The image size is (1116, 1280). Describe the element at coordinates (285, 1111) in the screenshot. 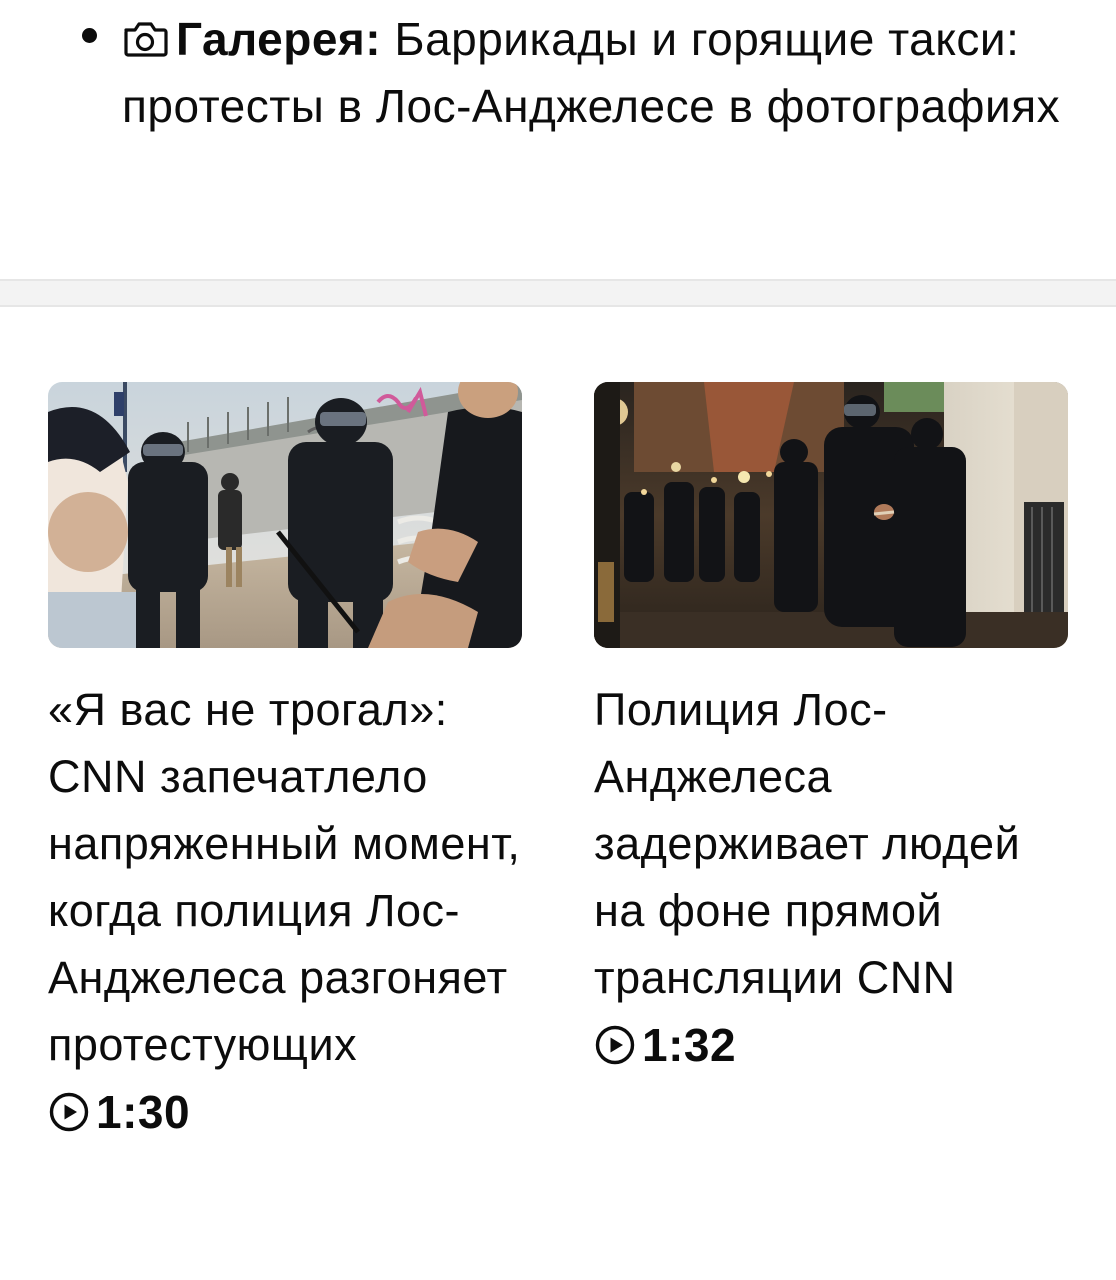

I see `video-duration: 1:30` at that location.